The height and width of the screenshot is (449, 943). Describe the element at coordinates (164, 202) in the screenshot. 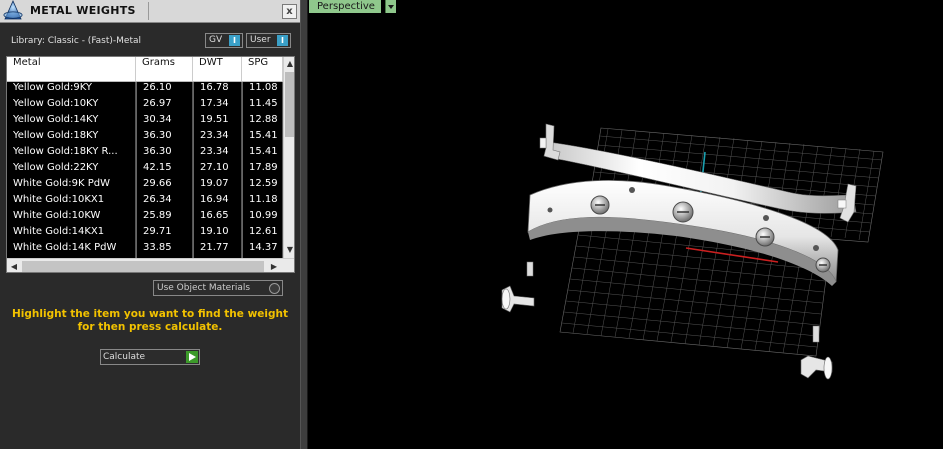

I see `cell-grams: 26.34` at that location.